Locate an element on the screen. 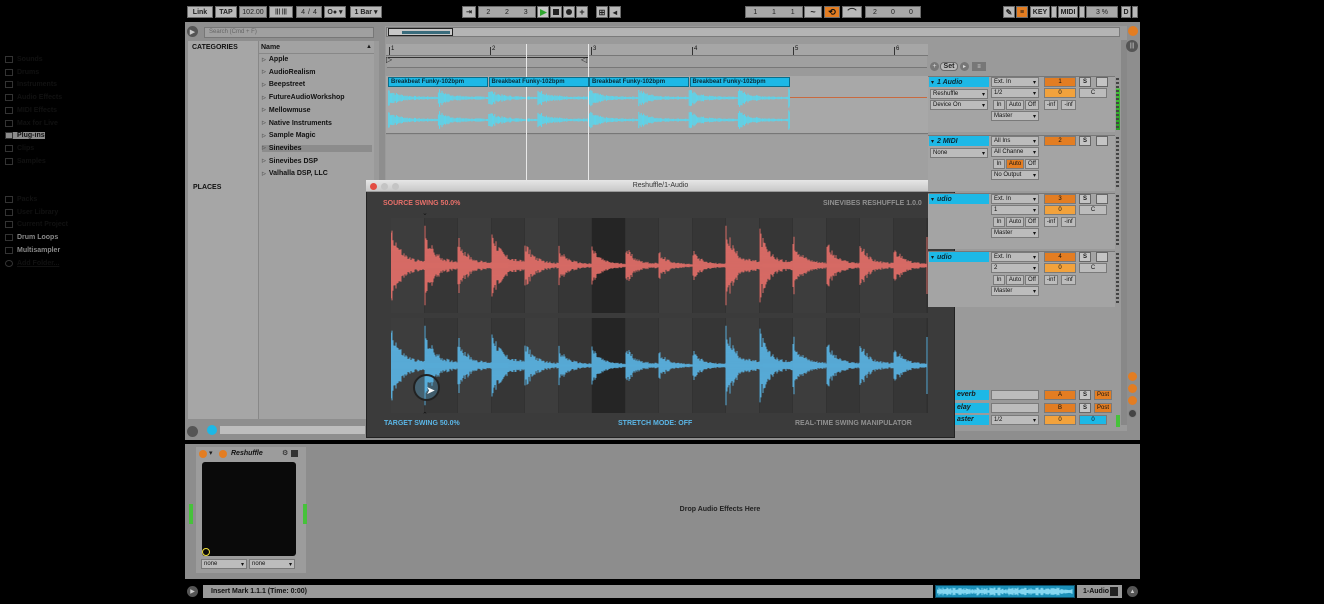  track-input-type: Ext. In is located at coordinates (1015, 82).